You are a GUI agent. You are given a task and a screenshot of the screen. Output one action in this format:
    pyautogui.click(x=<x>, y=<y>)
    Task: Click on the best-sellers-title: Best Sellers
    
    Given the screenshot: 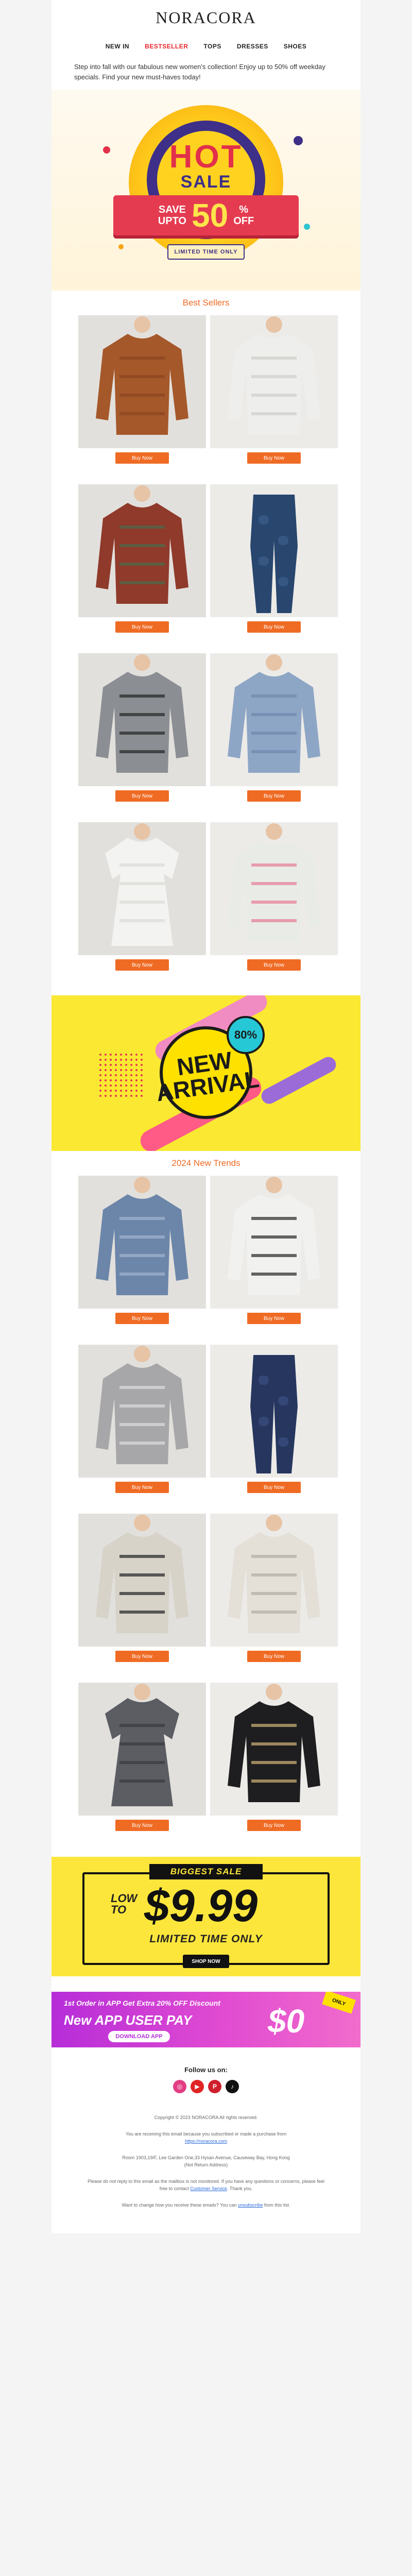 What is the action you would take?
    pyautogui.click(x=206, y=303)
    